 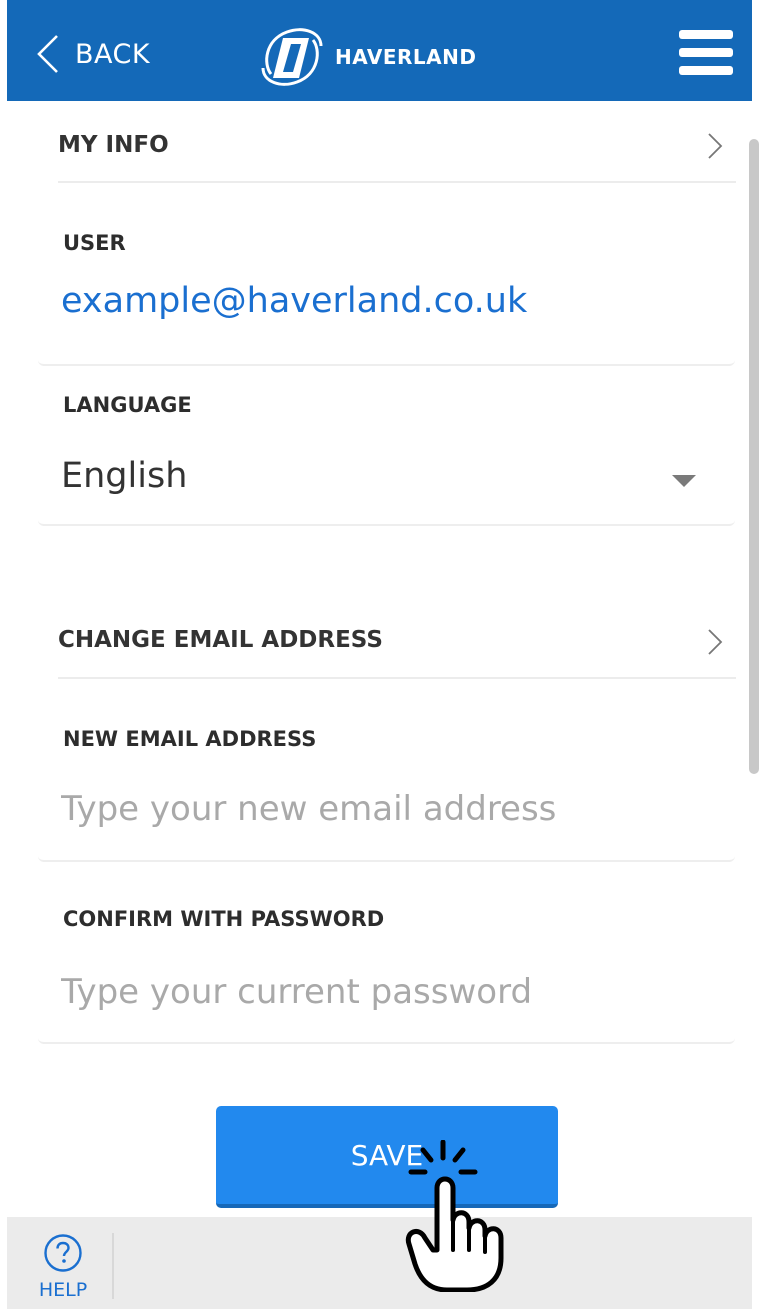 I want to click on bottom-bar-divider, so click(x=113, y=1266).